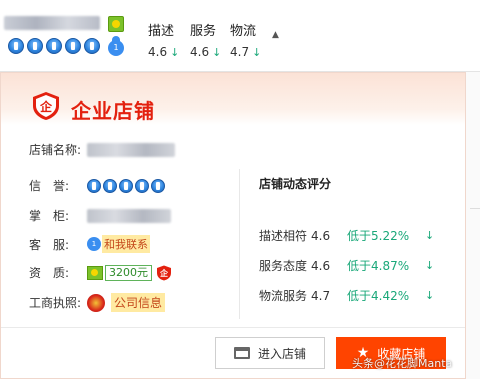  I want to click on footer-divider, so click(233, 327).